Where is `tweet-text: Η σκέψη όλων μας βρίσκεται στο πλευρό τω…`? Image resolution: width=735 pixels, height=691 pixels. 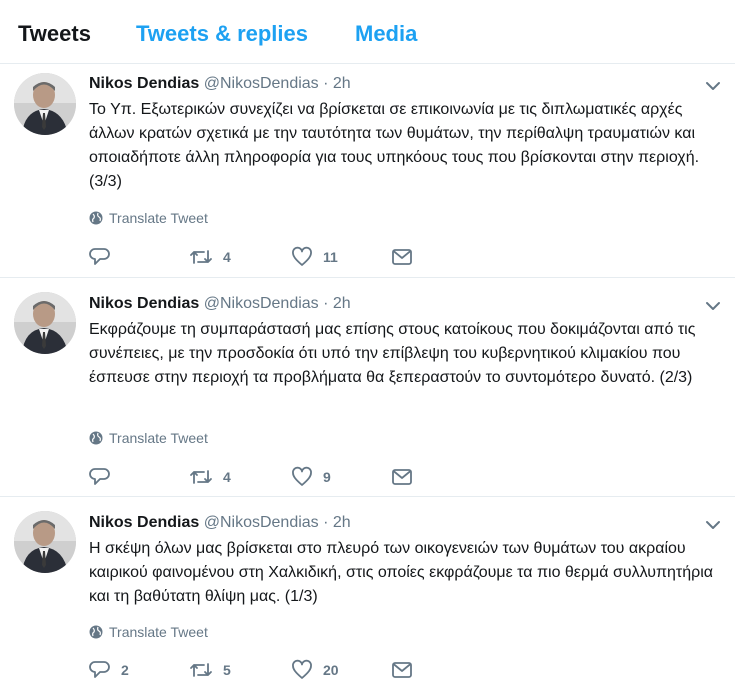 tweet-text: Η σκέψη όλων μας βρίσκεται στο πλευρό τω… is located at coordinates (401, 572).